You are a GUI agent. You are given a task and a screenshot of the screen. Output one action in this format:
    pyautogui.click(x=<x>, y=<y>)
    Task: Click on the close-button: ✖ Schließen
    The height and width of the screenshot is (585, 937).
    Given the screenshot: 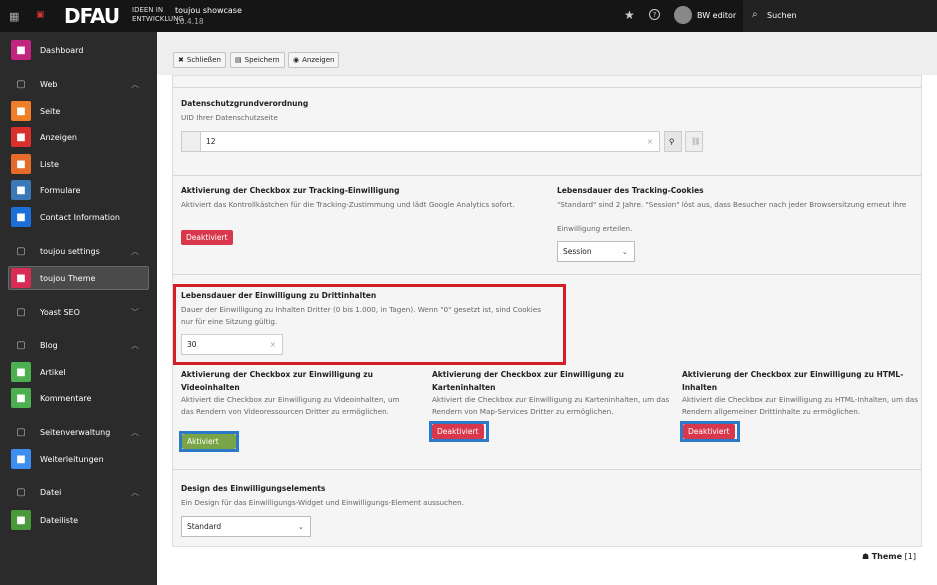 What is the action you would take?
    pyautogui.click(x=199, y=60)
    